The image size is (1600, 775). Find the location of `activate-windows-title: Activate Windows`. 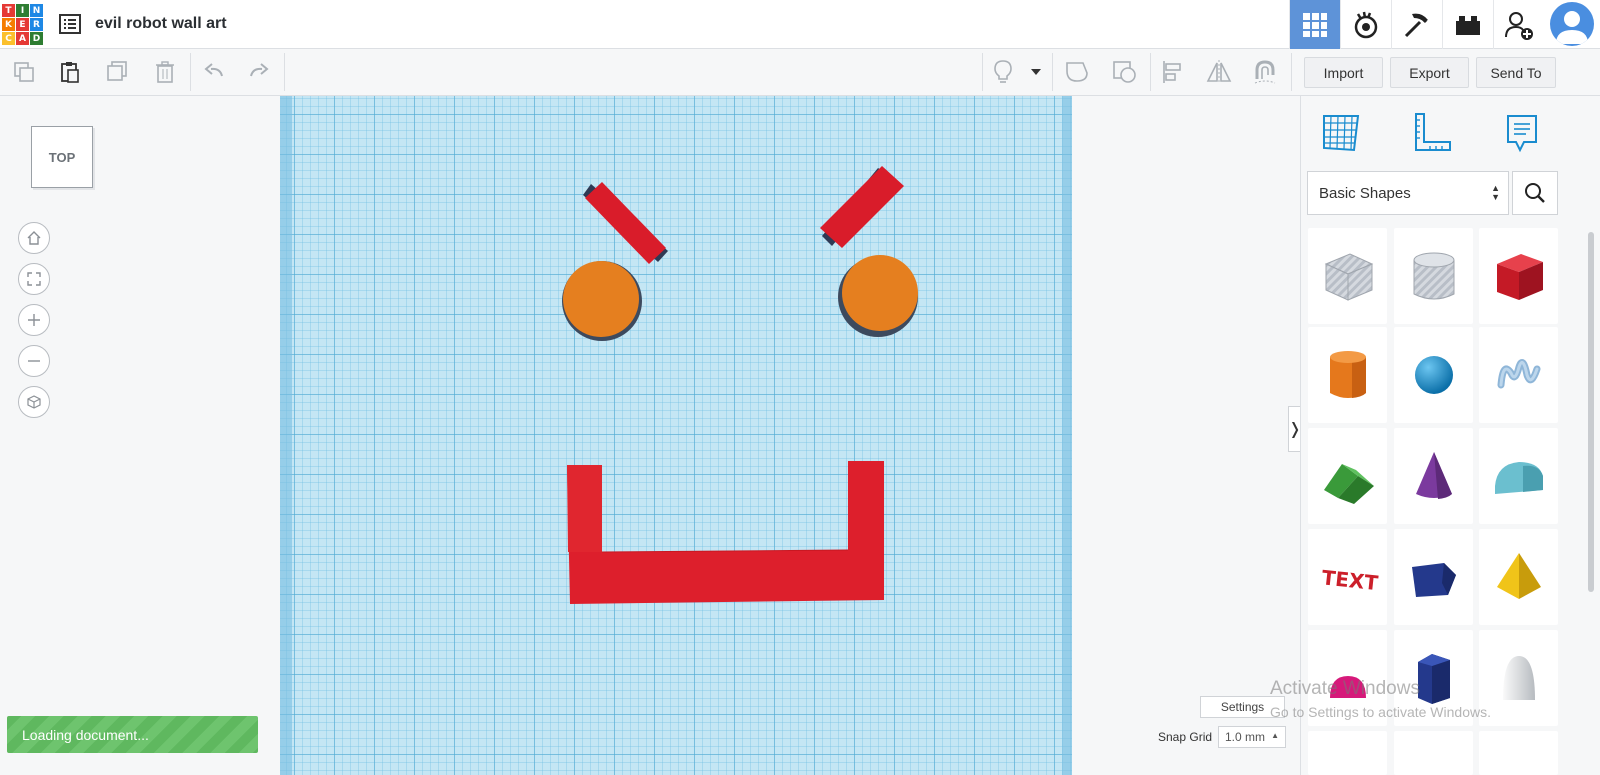

activate-windows-title: Activate Windows is located at coordinates (1345, 688).